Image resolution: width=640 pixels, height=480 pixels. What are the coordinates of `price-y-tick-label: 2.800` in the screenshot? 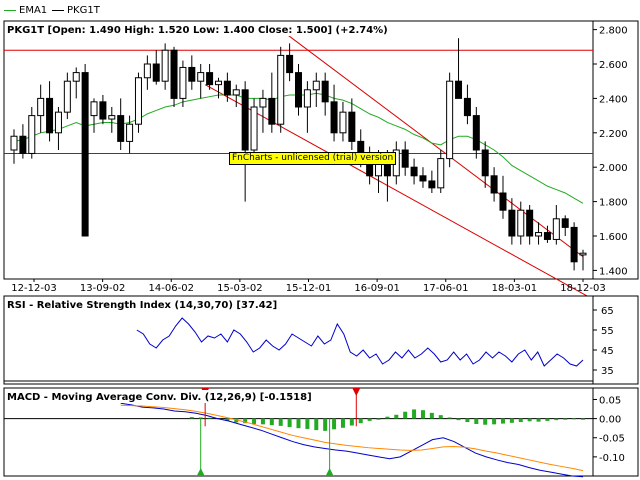 It's located at (613, 31).